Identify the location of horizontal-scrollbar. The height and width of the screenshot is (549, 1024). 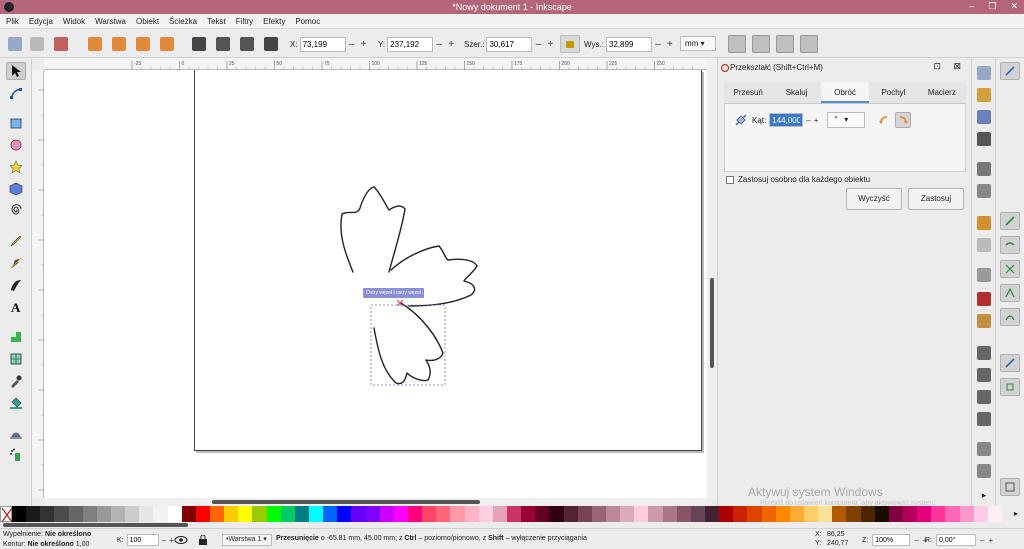
(375, 502).